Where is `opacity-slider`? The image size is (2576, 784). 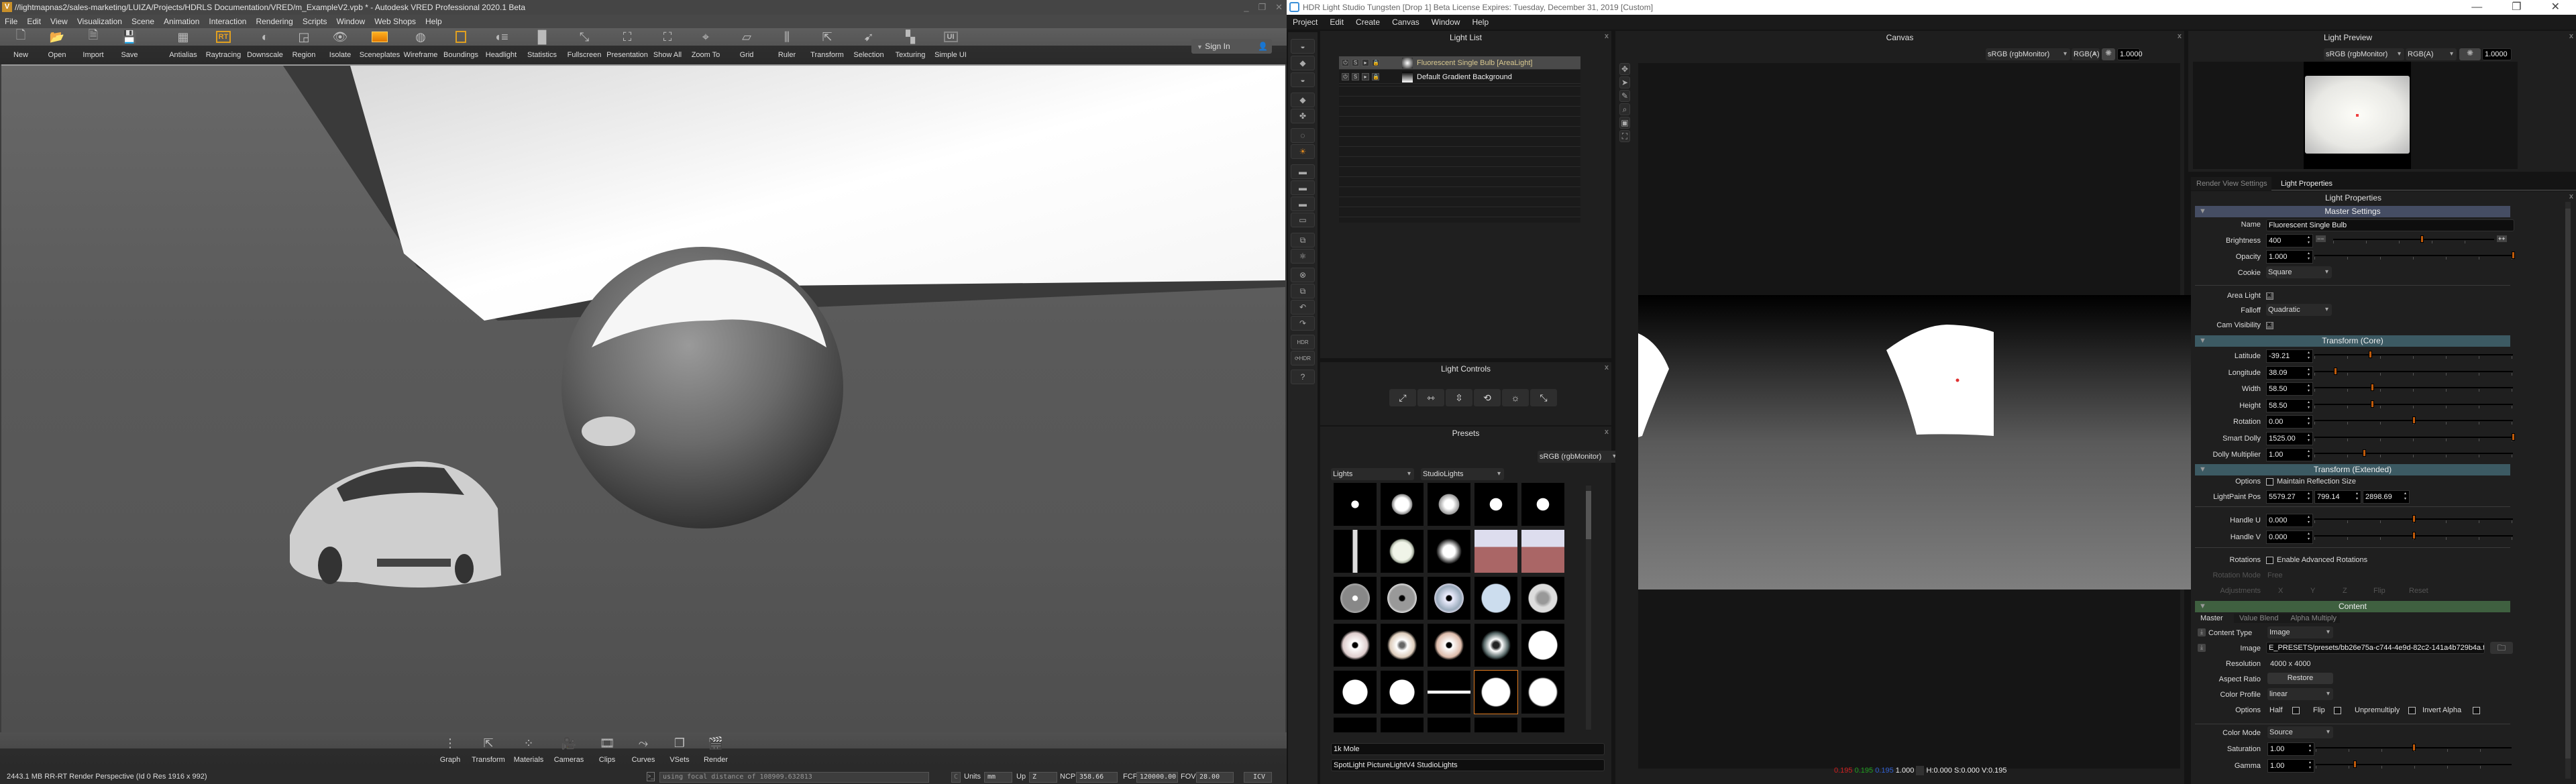 opacity-slider is located at coordinates (2414, 256).